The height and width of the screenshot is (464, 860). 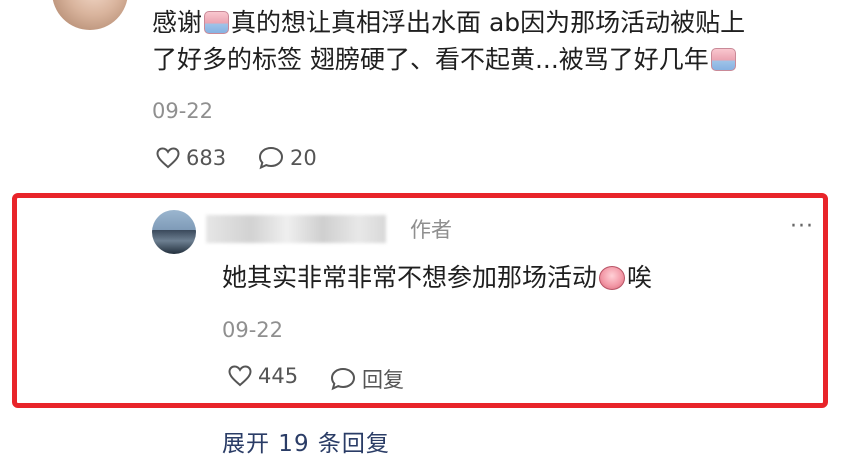 What do you see at coordinates (802, 226) in the screenshot?
I see `more-options-icon: ···` at bounding box center [802, 226].